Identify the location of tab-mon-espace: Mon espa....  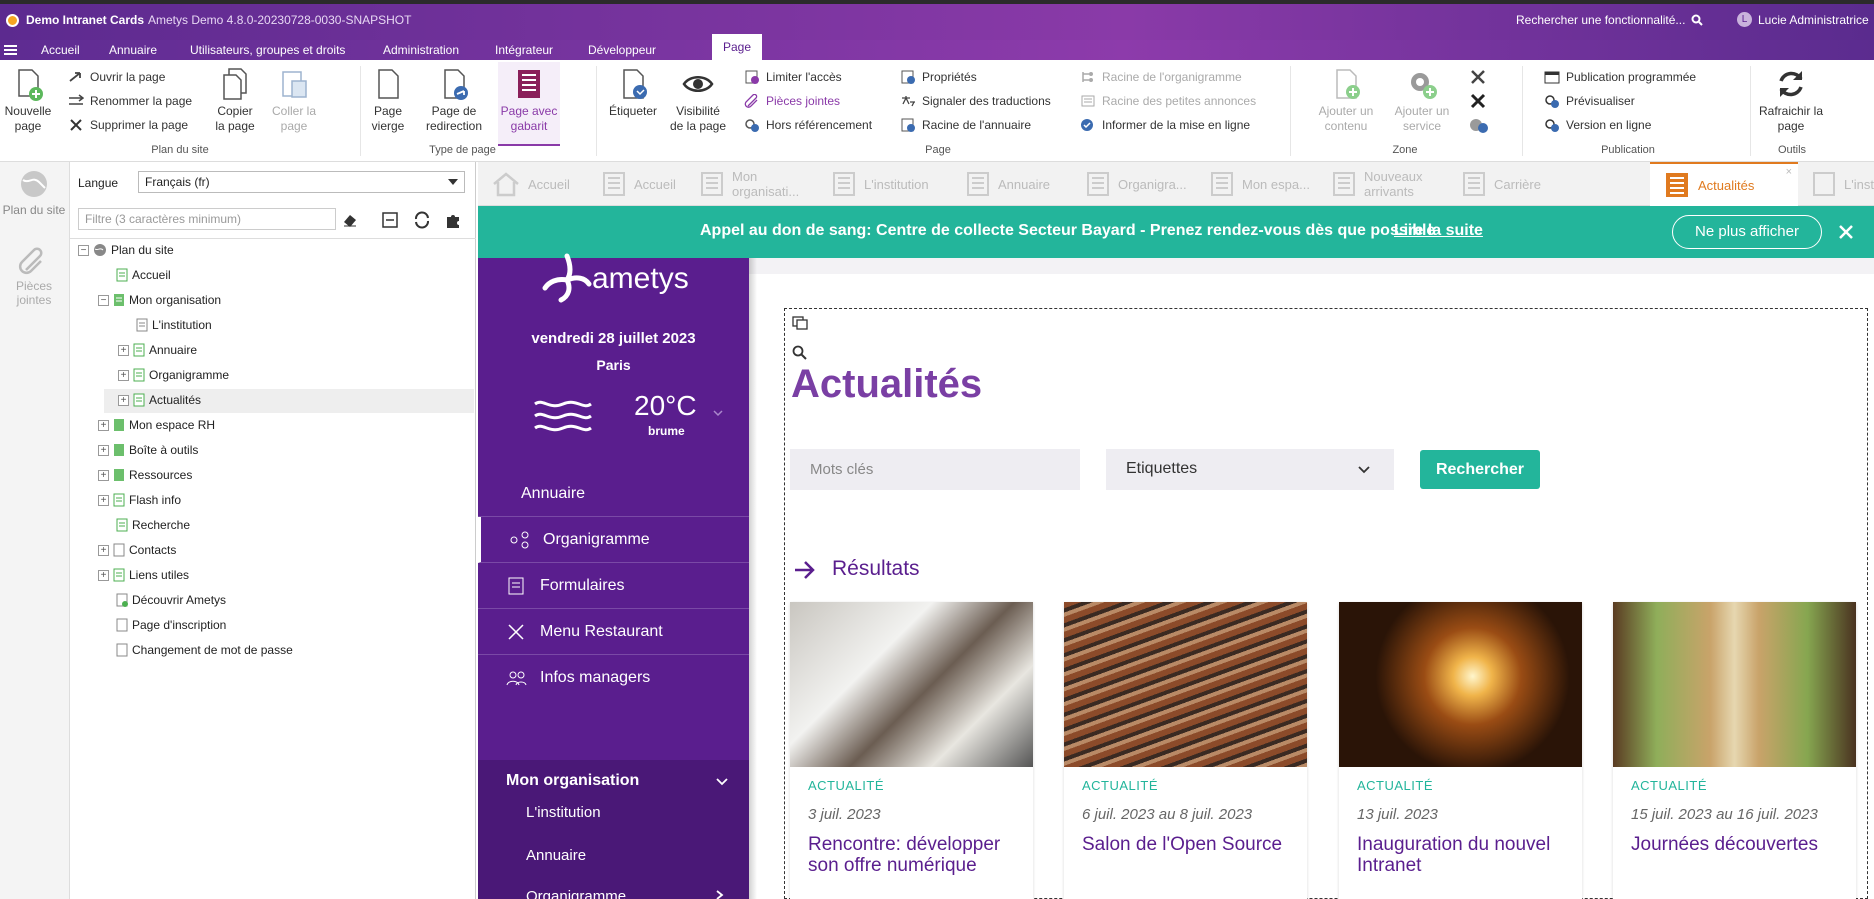
(1253, 184).